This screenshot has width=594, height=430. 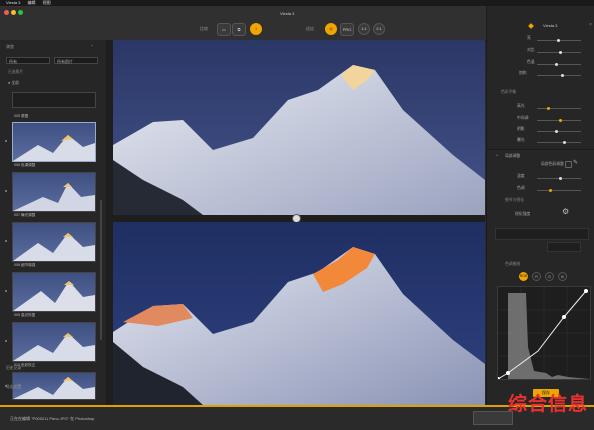 What do you see at coordinates (552, 164) in the screenshot?
I see `local-subtitle: 局部色彩调整` at bounding box center [552, 164].